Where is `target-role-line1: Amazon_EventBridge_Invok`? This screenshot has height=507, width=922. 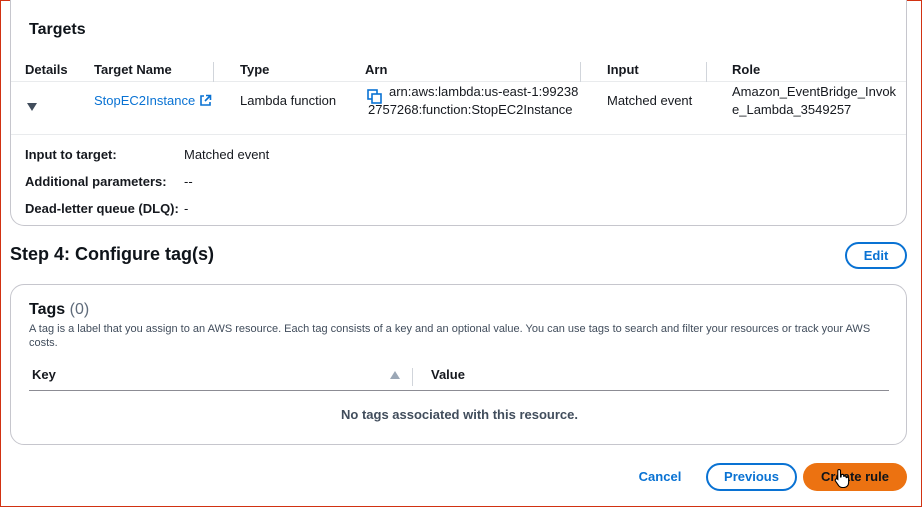 target-role-line1: Amazon_EventBridge_Invok is located at coordinates (814, 91).